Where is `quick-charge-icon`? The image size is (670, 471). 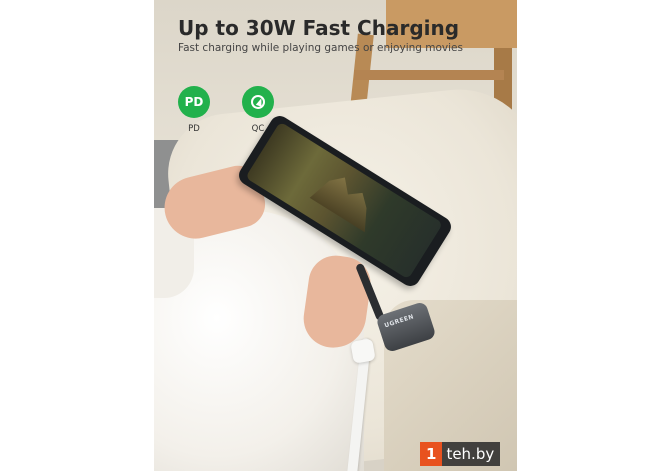
quick-charge-icon is located at coordinates (258, 102).